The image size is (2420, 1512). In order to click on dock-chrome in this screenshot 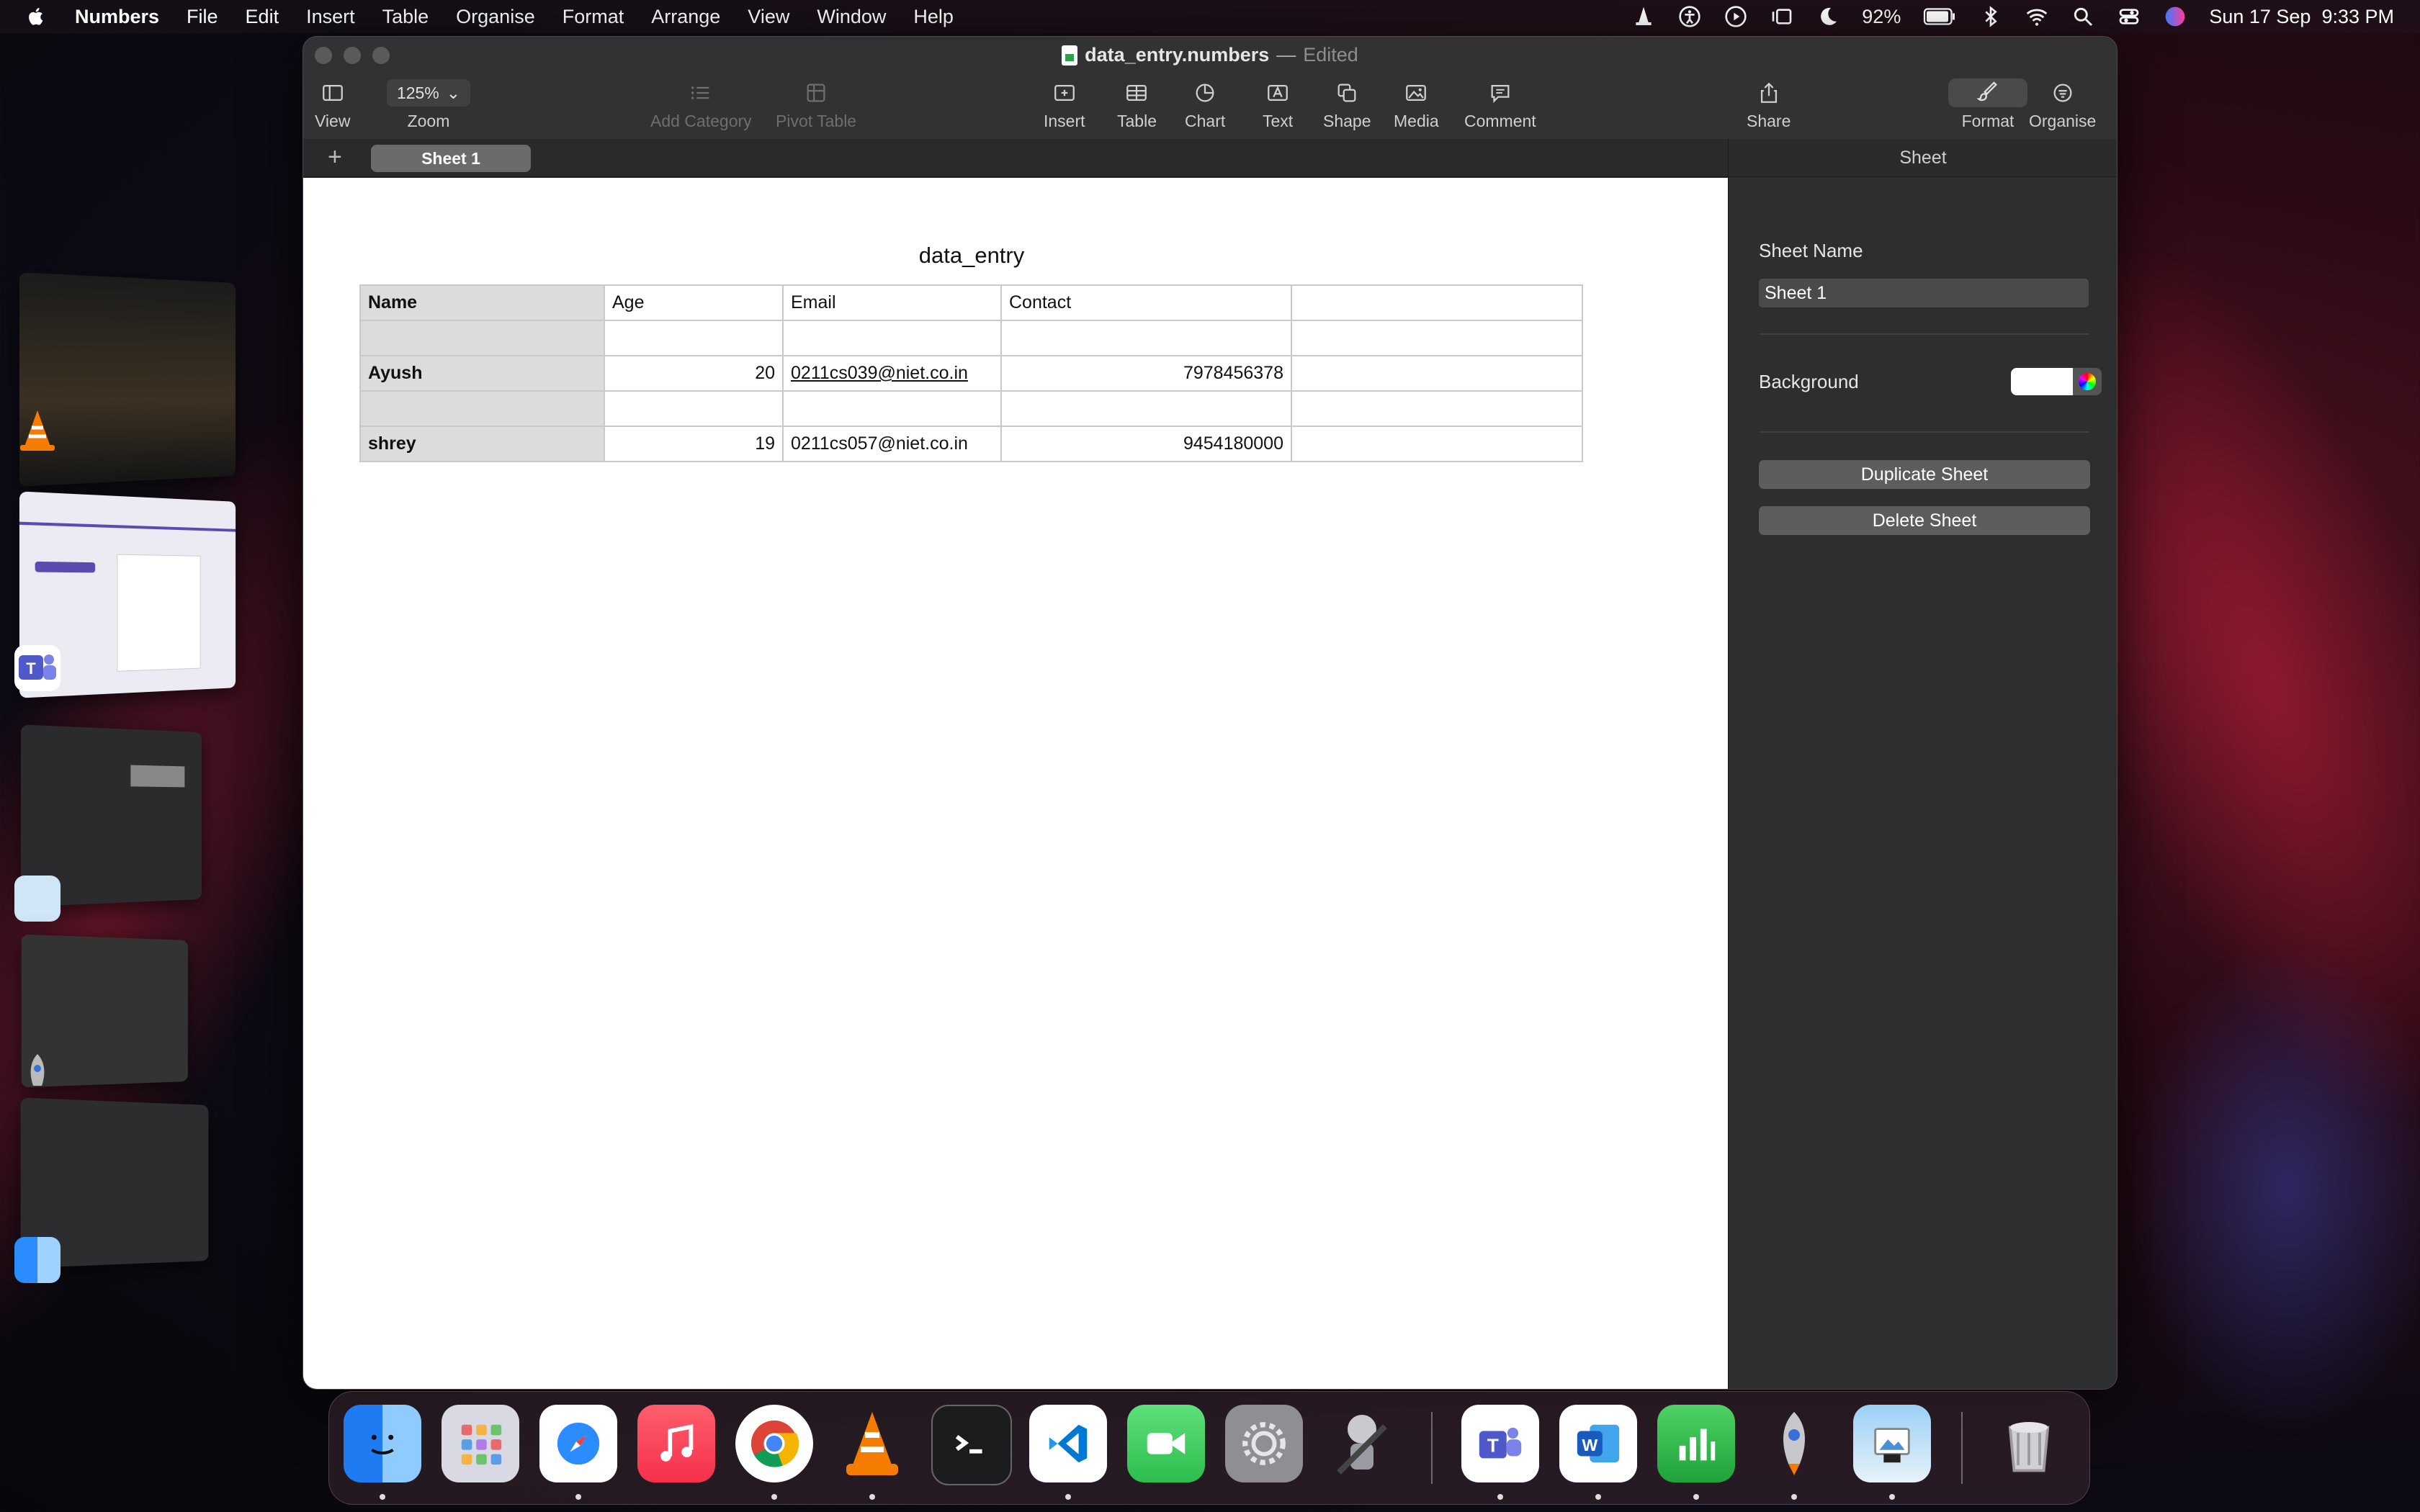, I will do `click(774, 1443)`.